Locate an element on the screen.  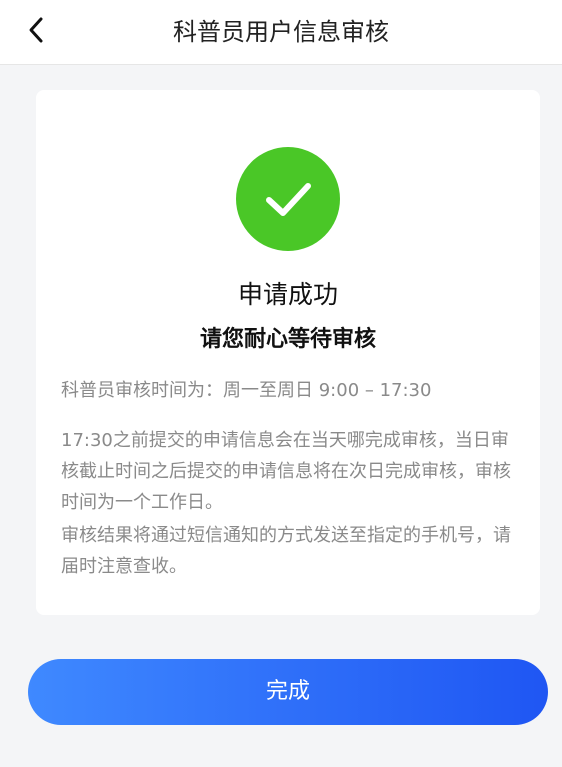
review-schedule-text: 科普员审核时间为：周一至周日 9:00 – 17:30 is located at coordinates (246, 390).